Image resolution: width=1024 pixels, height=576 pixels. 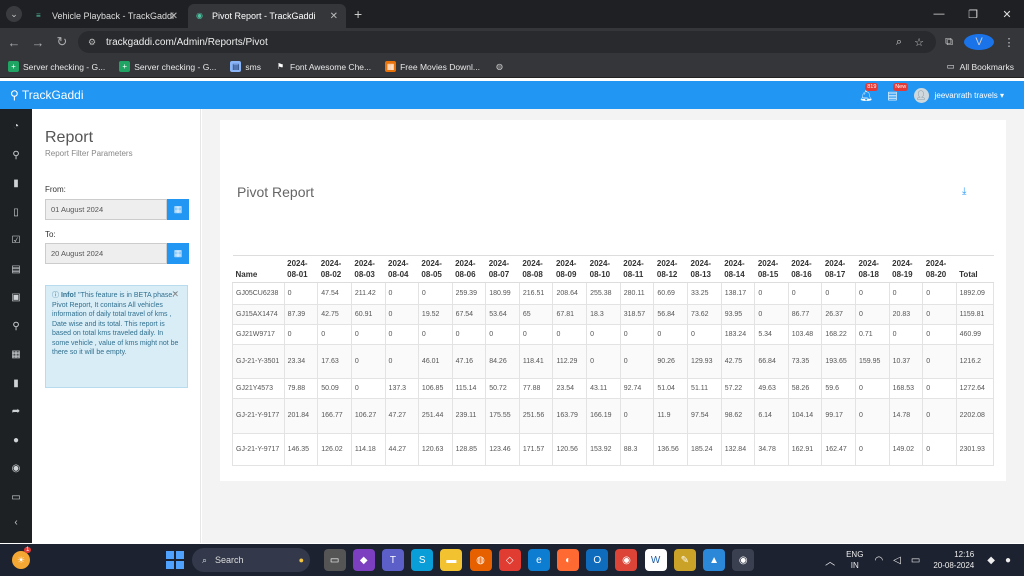 I want to click on km-cell: 175.55, so click(x=502, y=416).